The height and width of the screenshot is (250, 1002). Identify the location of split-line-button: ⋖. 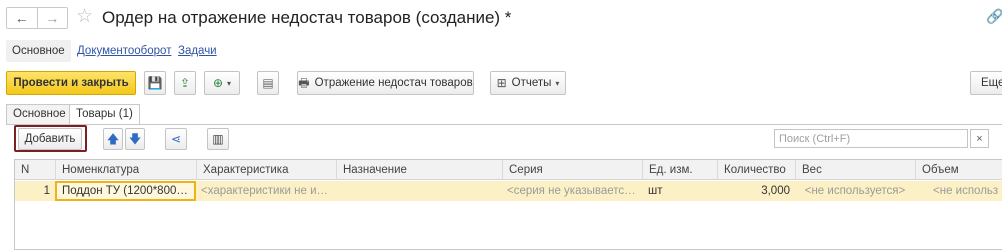
(176, 139).